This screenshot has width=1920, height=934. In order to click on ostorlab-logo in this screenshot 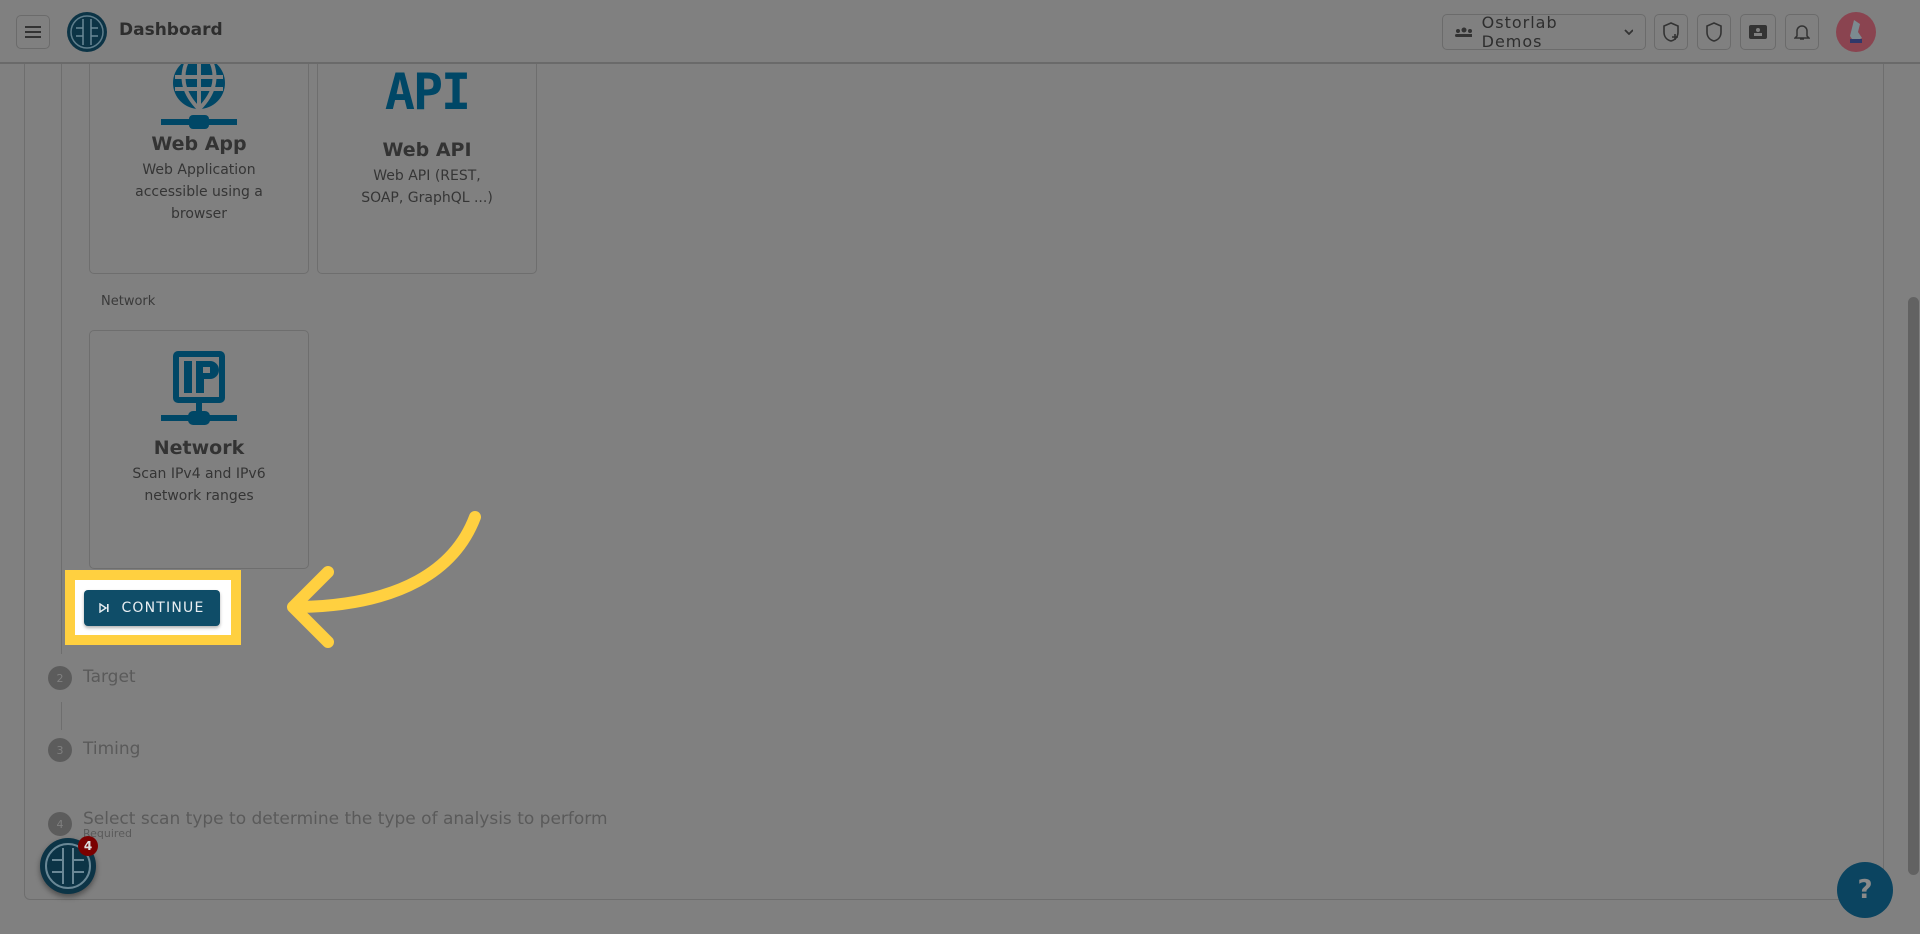, I will do `click(87, 32)`.